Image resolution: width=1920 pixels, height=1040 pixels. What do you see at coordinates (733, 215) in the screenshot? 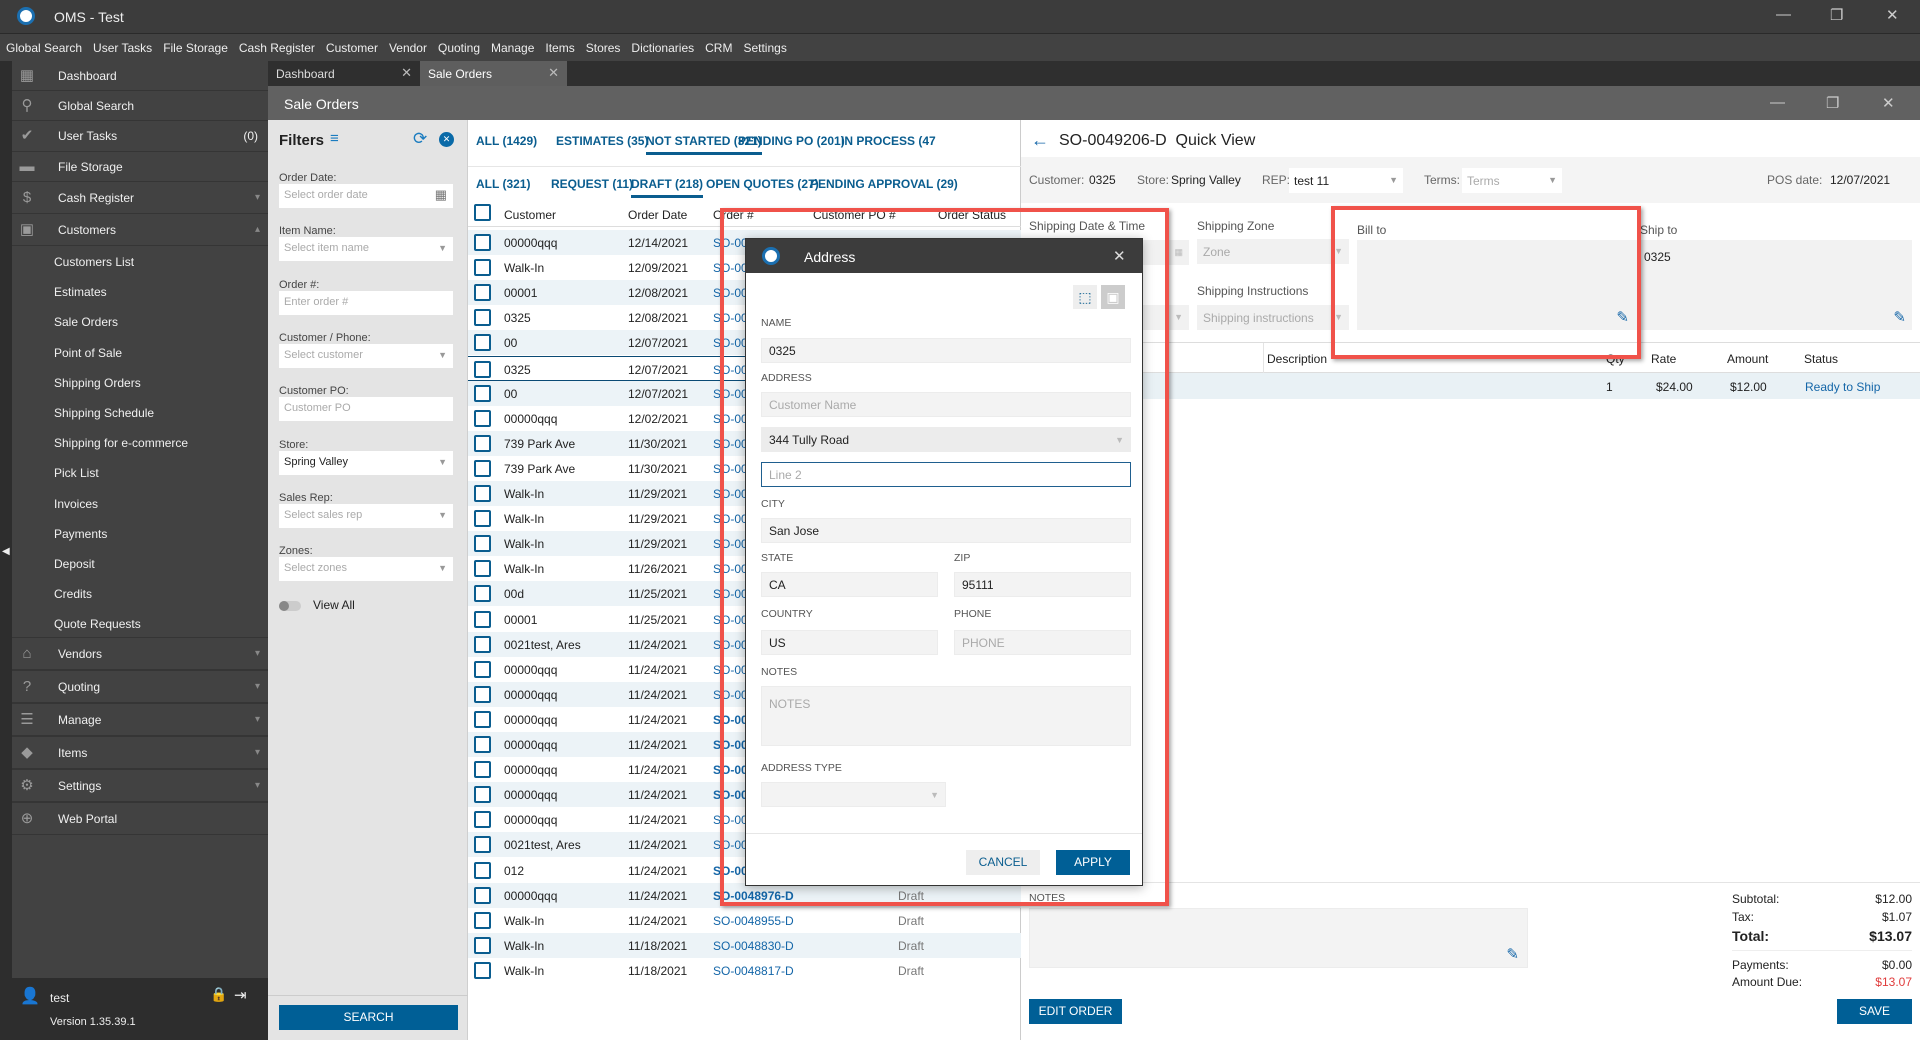
I see `column-header-order-number: Order #` at bounding box center [733, 215].